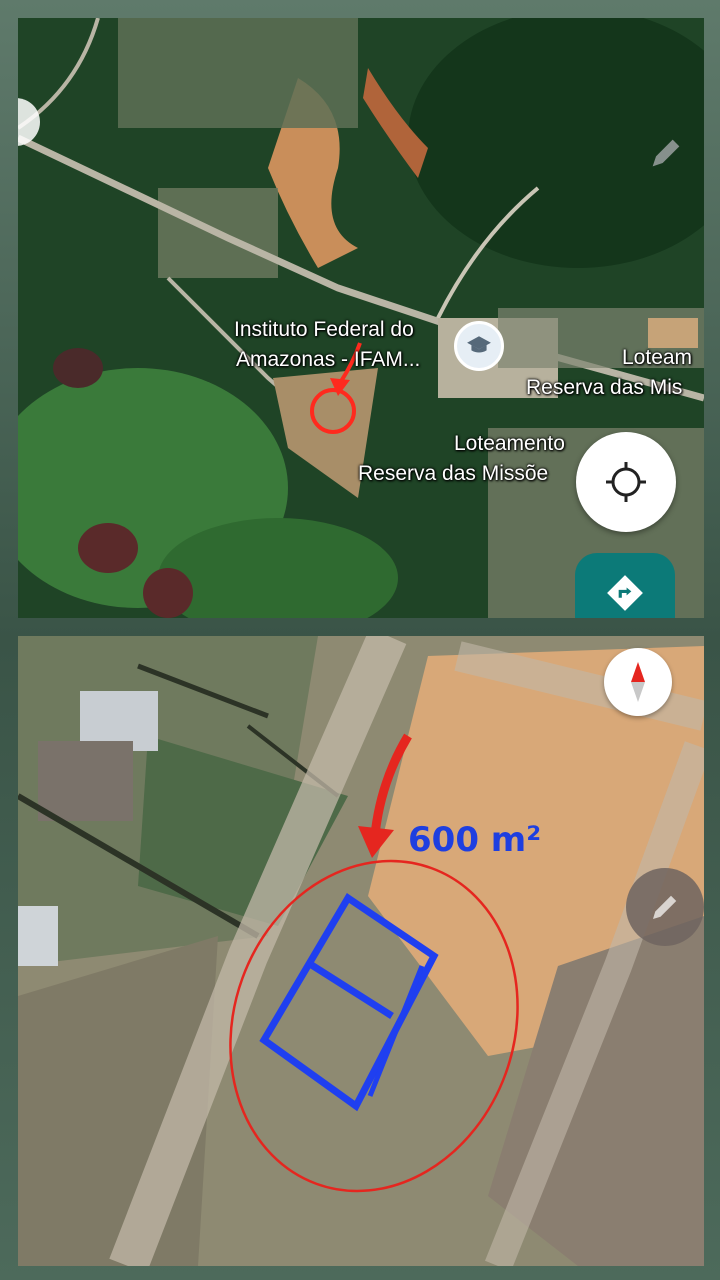 The width and height of the screenshot is (720, 1280). I want to click on area-annotation-label: 600 m², so click(475, 840).